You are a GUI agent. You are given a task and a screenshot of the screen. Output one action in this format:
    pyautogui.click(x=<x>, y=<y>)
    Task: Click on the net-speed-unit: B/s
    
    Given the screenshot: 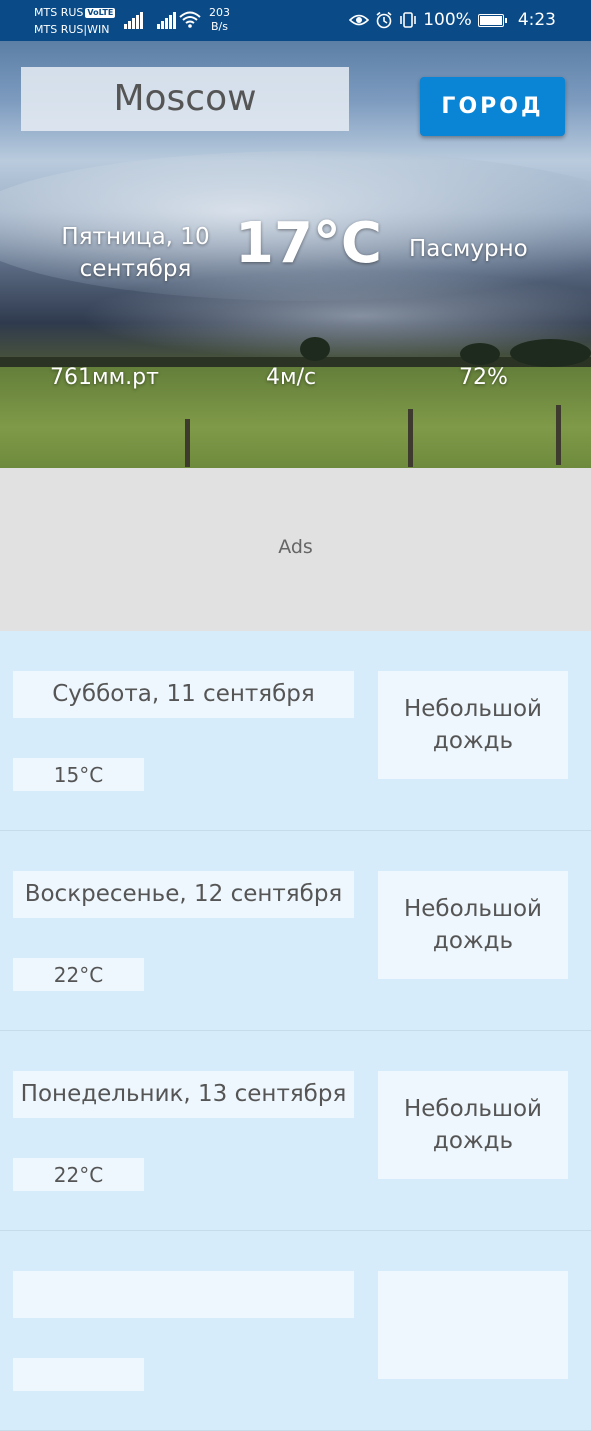 What is the action you would take?
    pyautogui.click(x=219, y=26)
    